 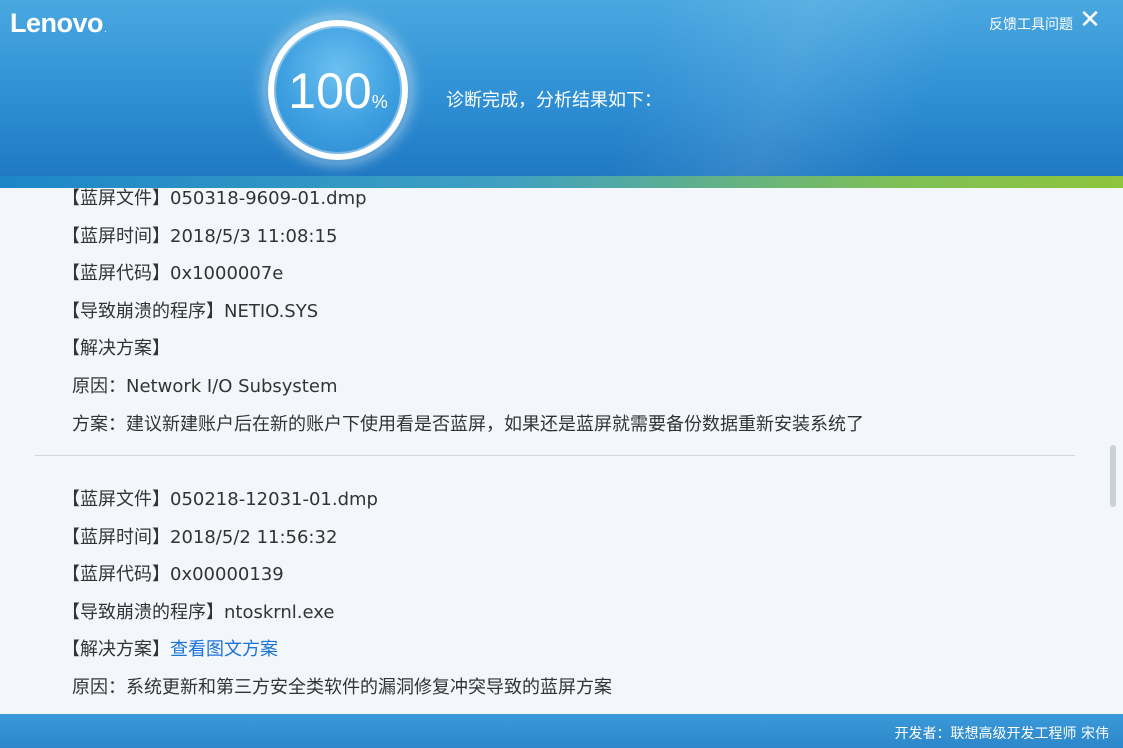 I want to click on reason-row: 原因：系统更新和第三方安全类软件的漏洞修复冲突导致的蓝屏方案, so click(x=342, y=687).